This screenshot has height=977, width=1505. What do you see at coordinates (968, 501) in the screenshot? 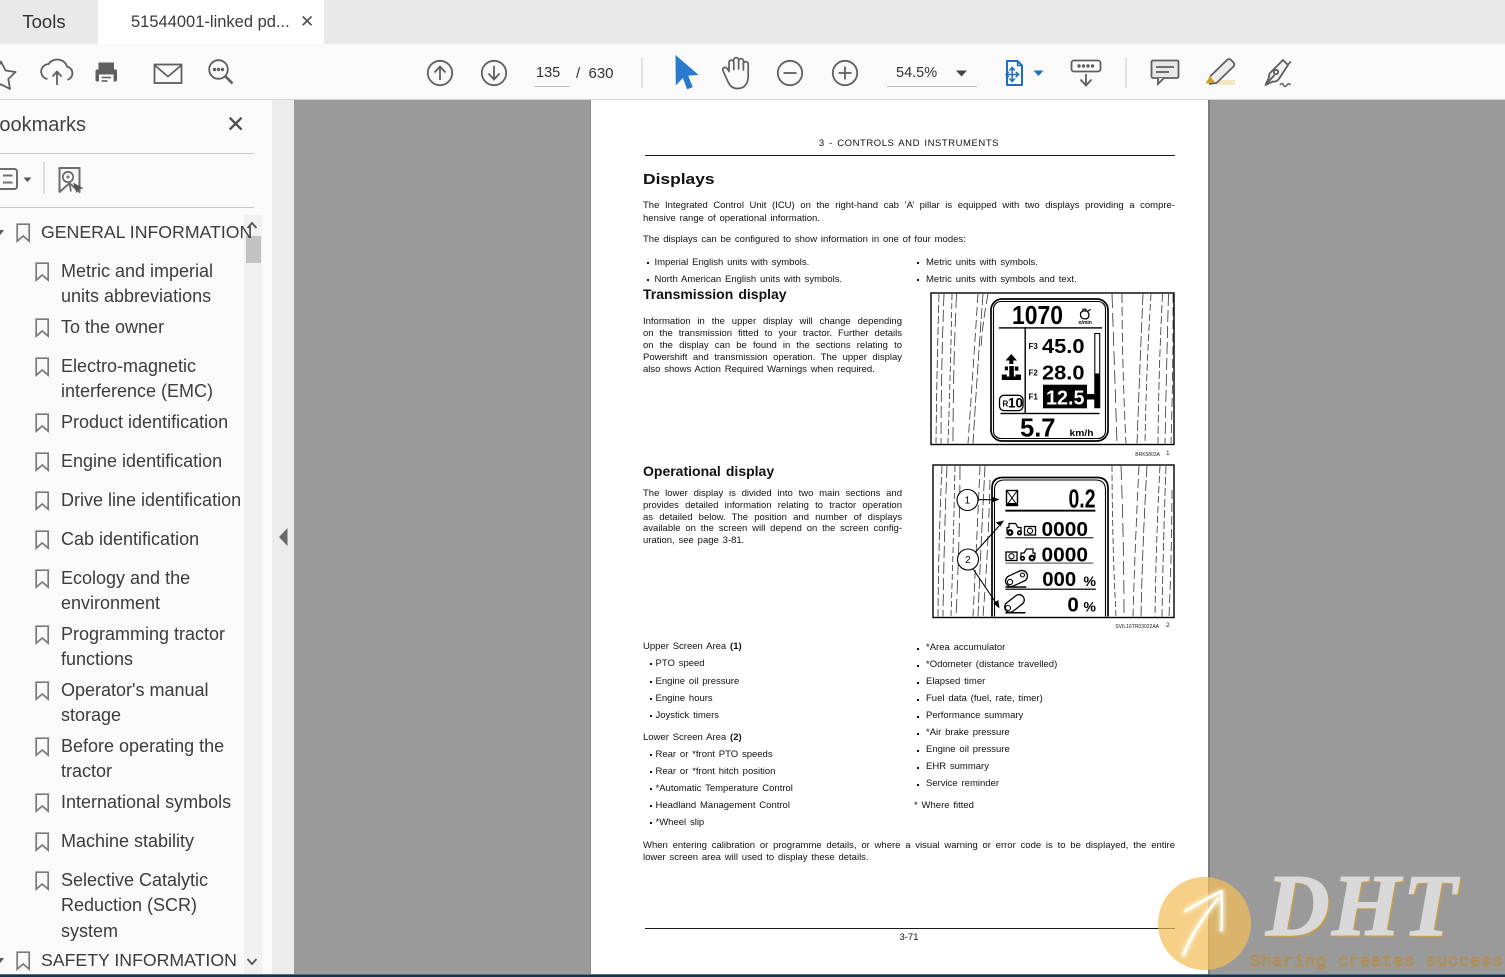
I see `svg-text: 1` at bounding box center [968, 501].